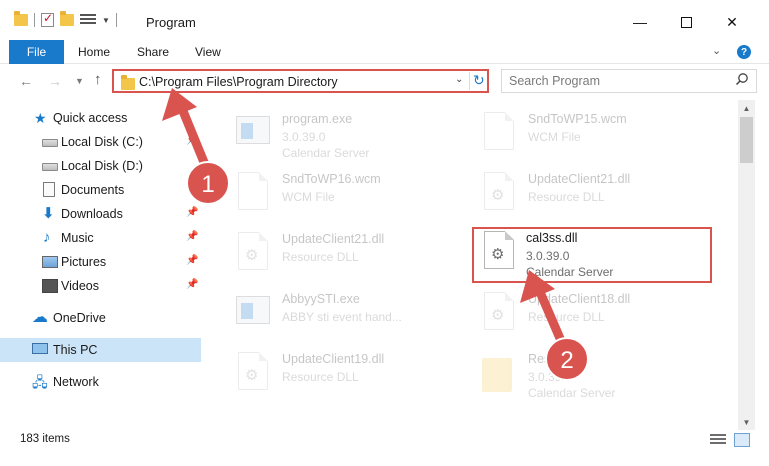 The image size is (769, 466). Describe the element at coordinates (619, 81) in the screenshot. I see `search-input` at that location.